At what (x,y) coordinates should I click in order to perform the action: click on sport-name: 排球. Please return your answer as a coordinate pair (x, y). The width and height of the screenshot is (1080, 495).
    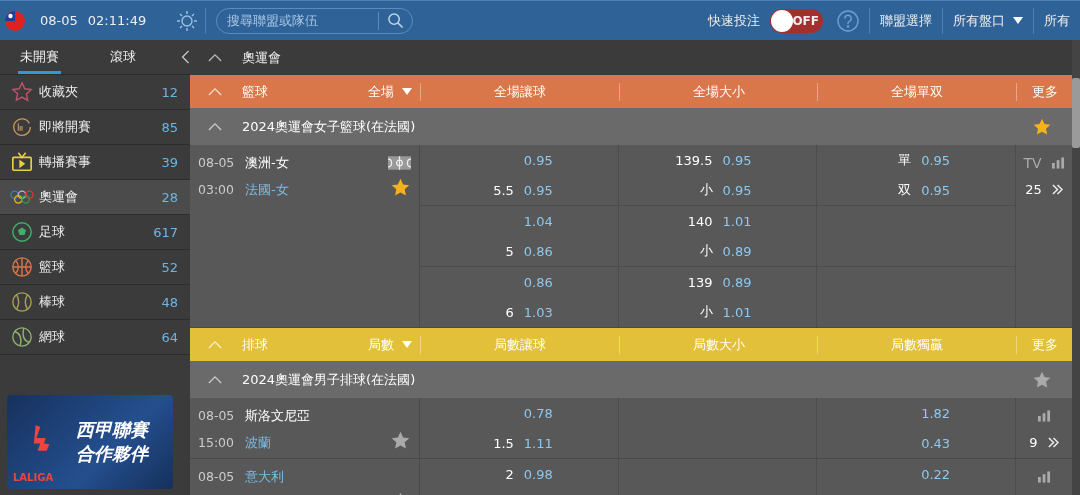
    Looking at the image, I should click on (255, 344).